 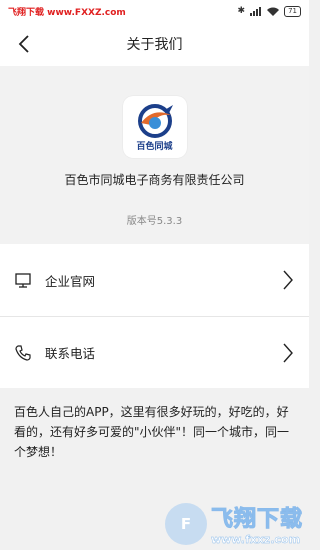 I want to click on wifi-icon, so click(x=273, y=11).